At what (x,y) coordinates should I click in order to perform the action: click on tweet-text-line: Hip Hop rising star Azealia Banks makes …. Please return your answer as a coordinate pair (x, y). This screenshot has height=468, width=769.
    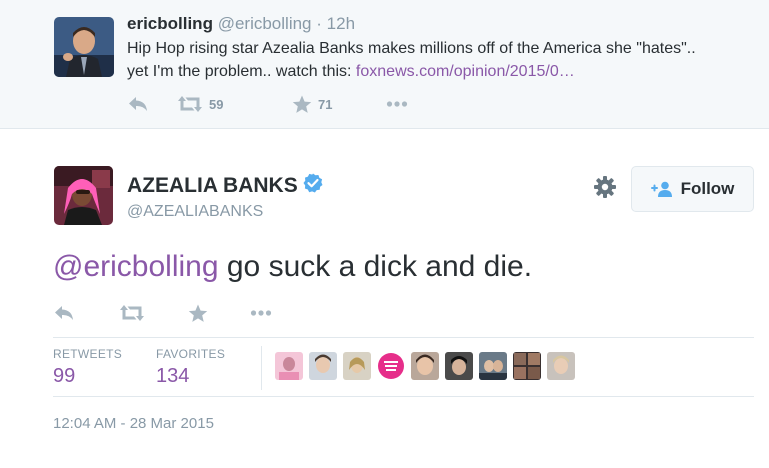
    Looking at the image, I should click on (411, 48).